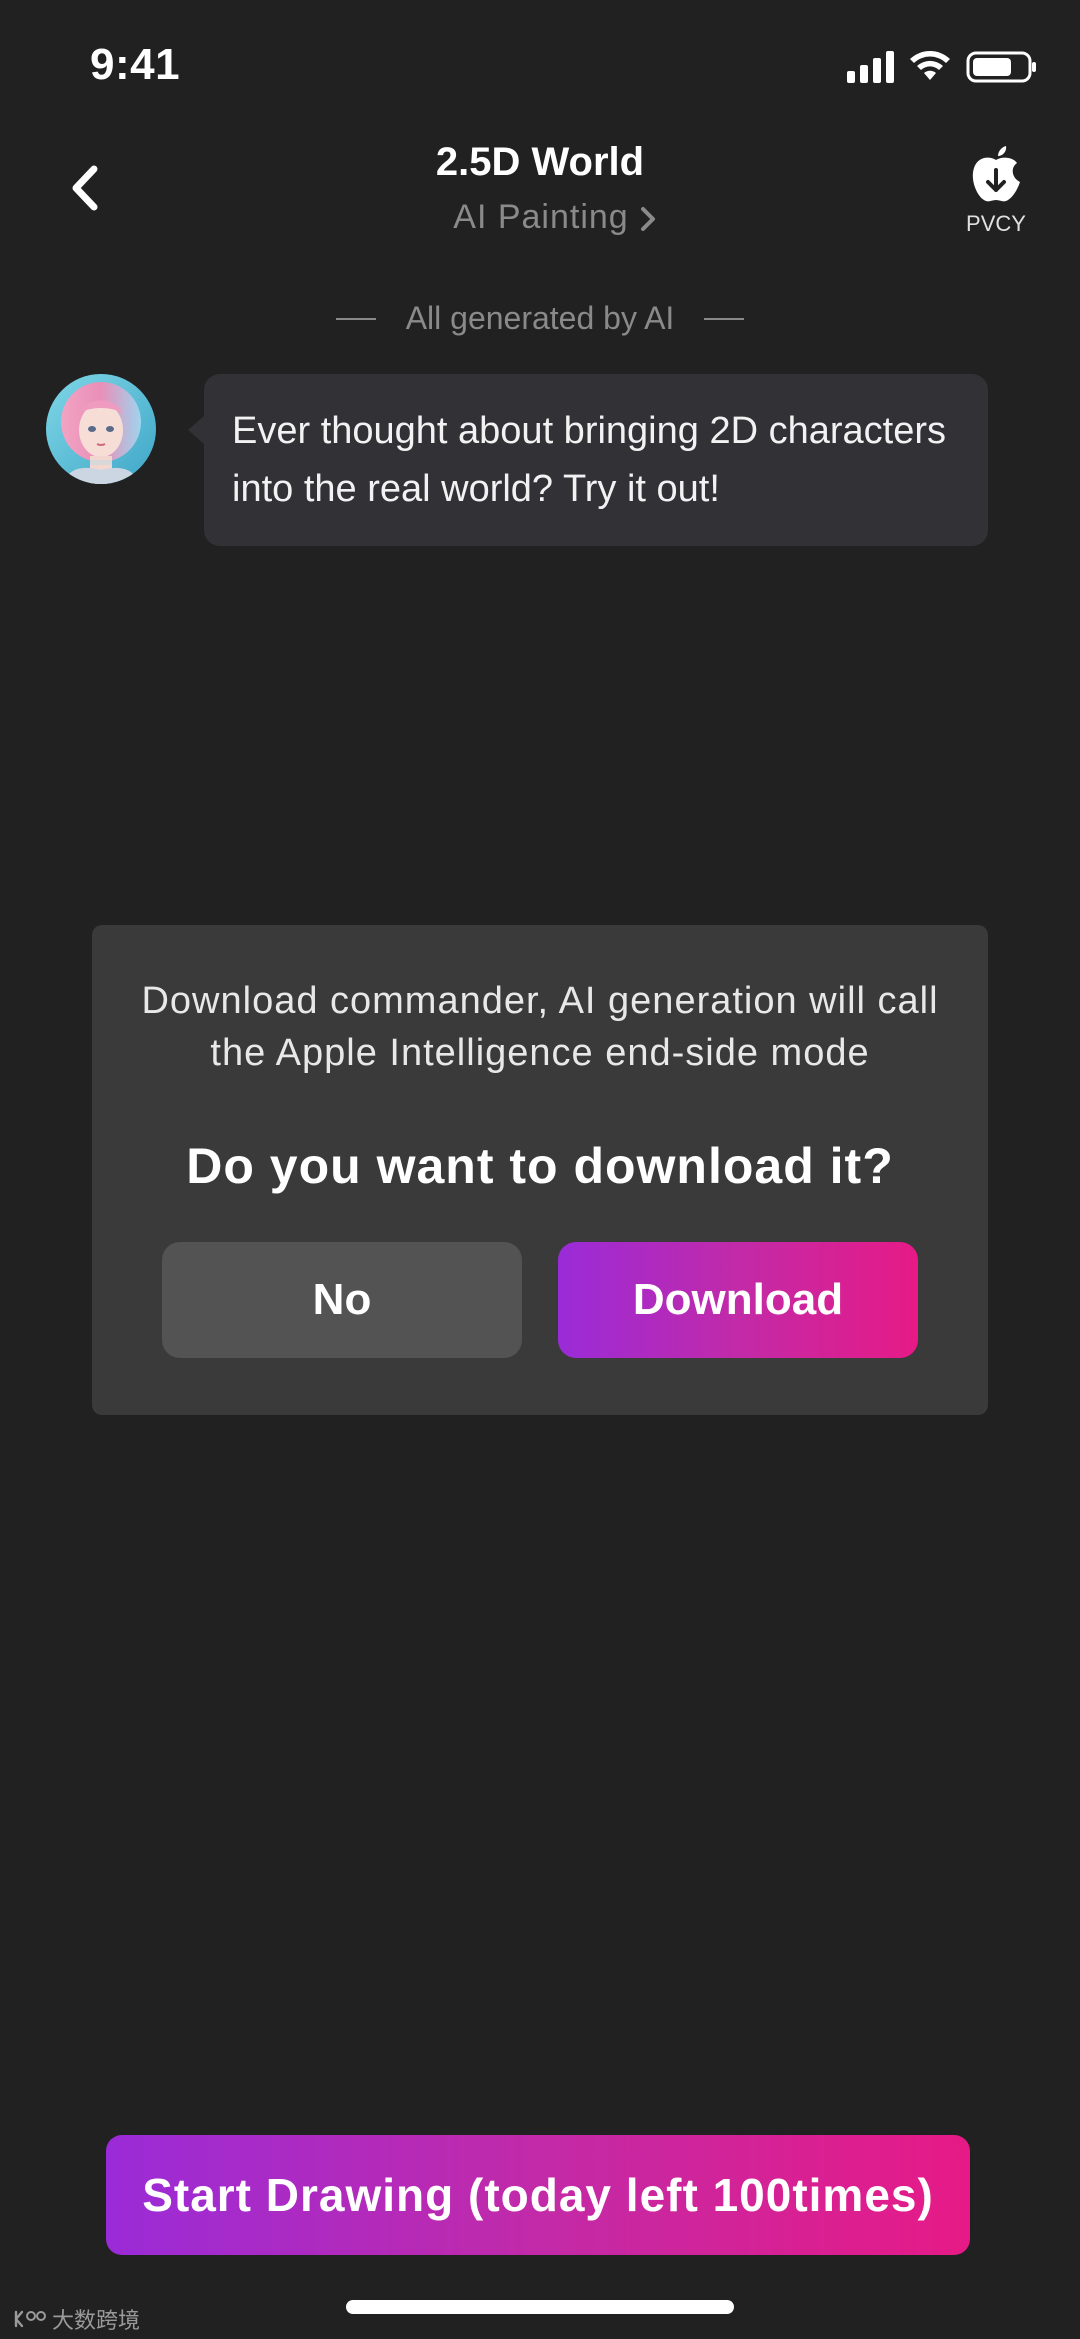  I want to click on subtitle-label: AI Painting, so click(541, 217).